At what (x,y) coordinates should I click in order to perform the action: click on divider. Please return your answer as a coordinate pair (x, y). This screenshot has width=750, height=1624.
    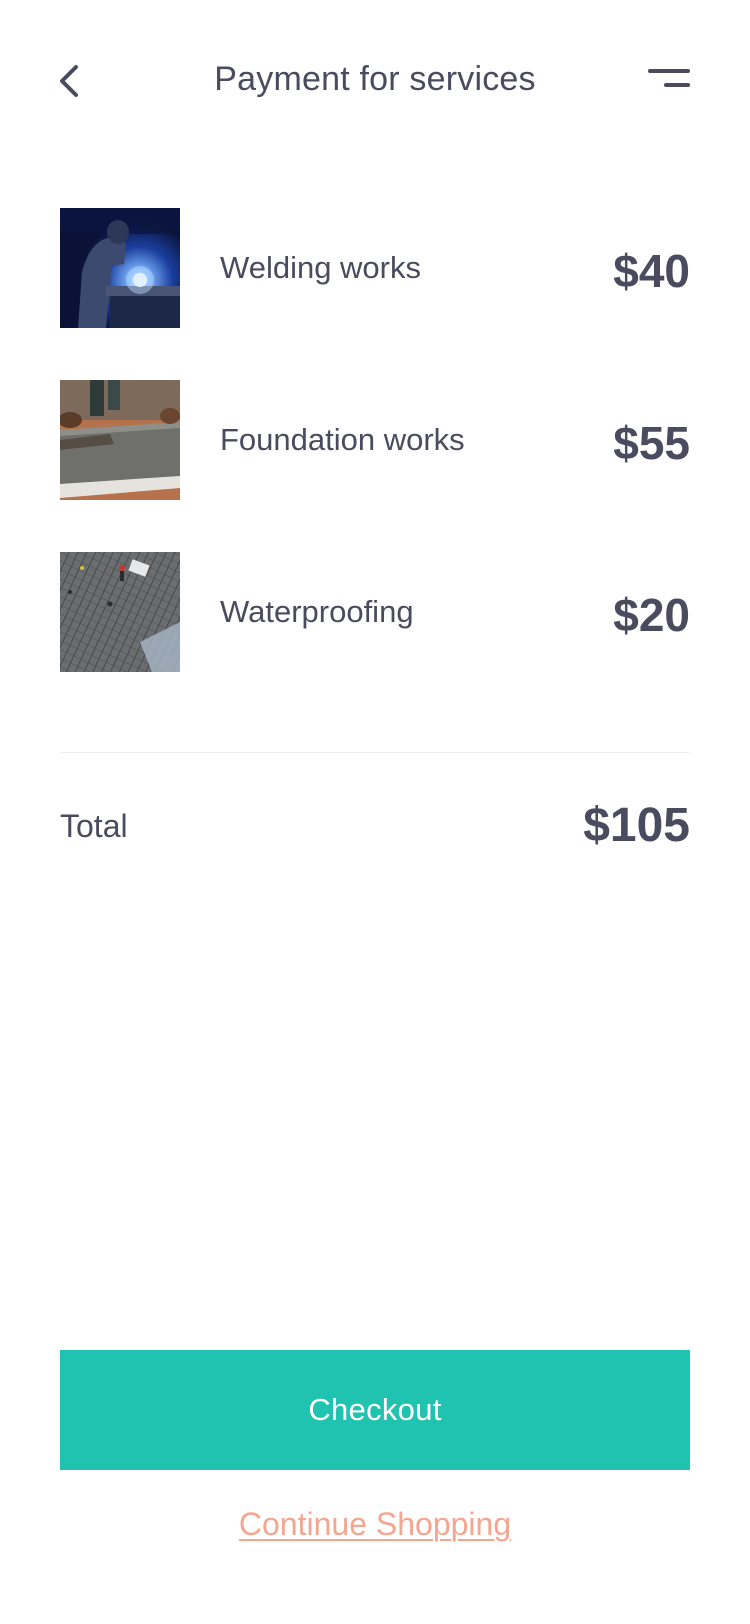
    Looking at the image, I should click on (375, 752).